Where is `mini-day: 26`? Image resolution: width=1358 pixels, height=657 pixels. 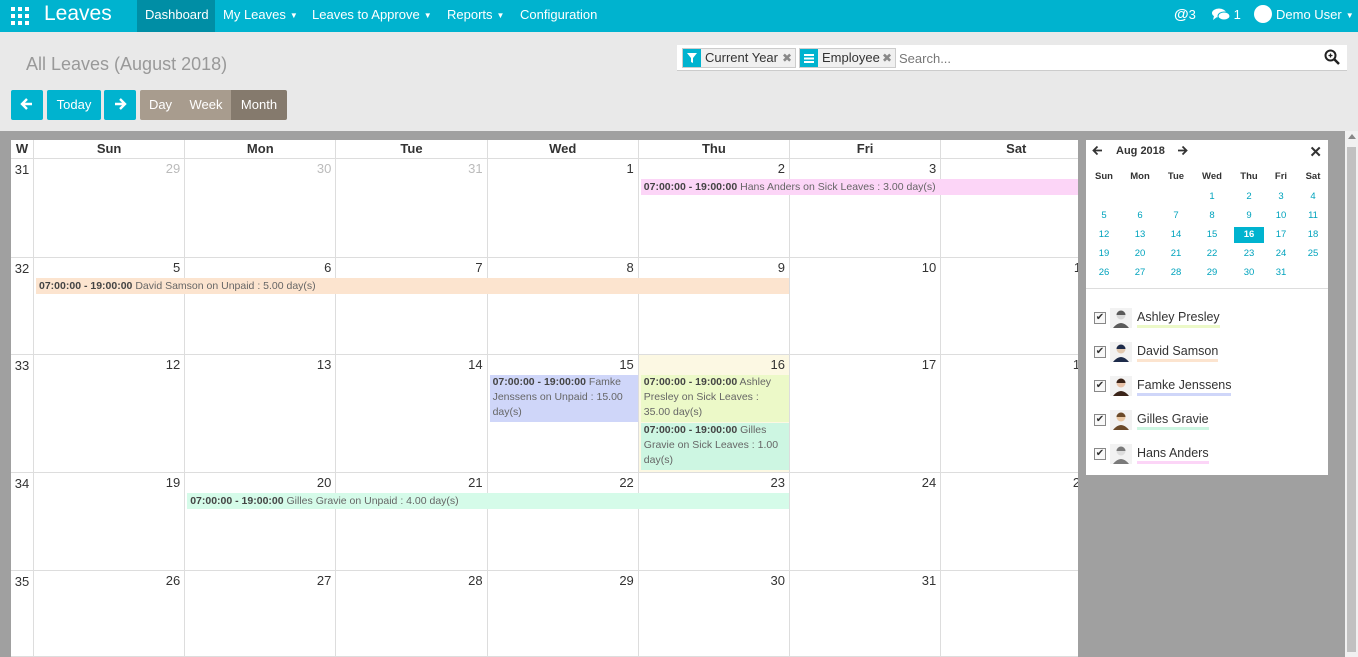 mini-day: 26 is located at coordinates (1104, 273).